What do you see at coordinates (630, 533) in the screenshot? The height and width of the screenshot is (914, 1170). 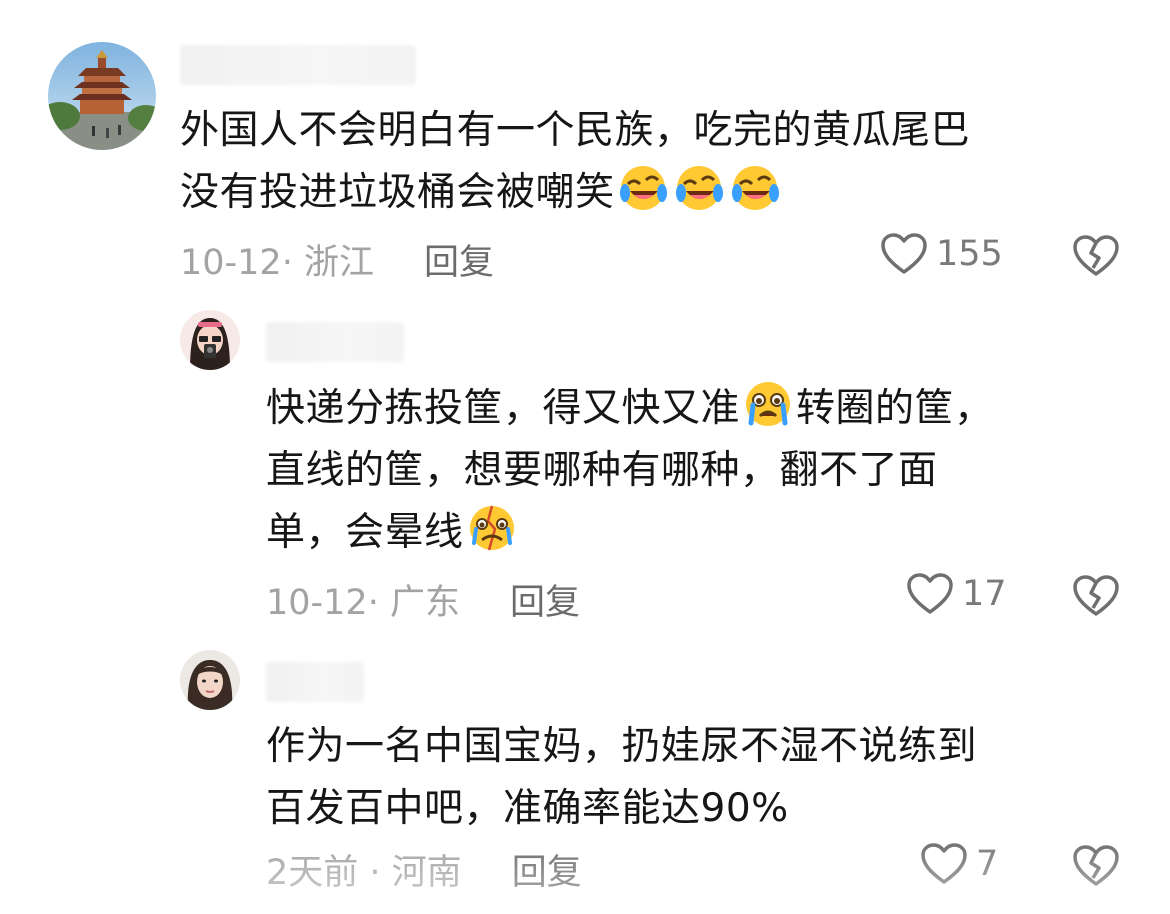 I see `comment-line-with-emoji: 单，会晕线` at bounding box center [630, 533].